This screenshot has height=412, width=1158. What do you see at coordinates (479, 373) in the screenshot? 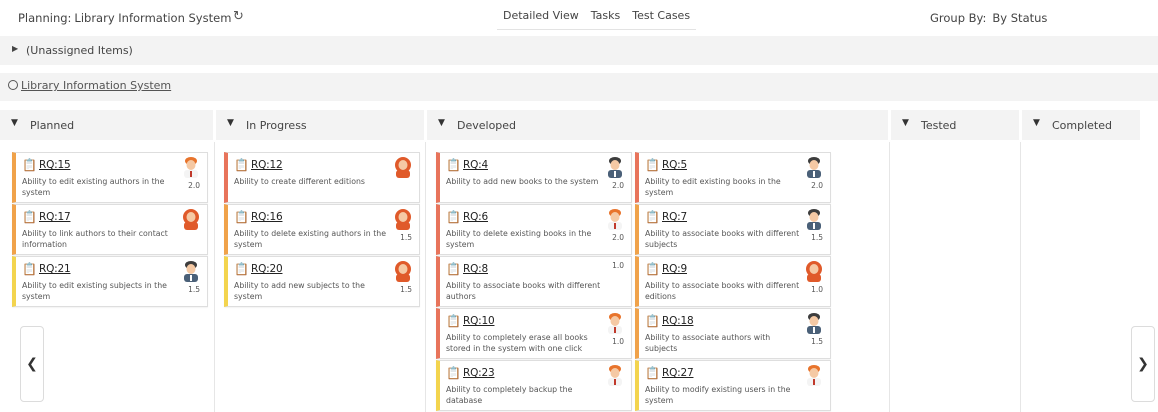
I see `requirement-id-link: RQ:23` at bounding box center [479, 373].